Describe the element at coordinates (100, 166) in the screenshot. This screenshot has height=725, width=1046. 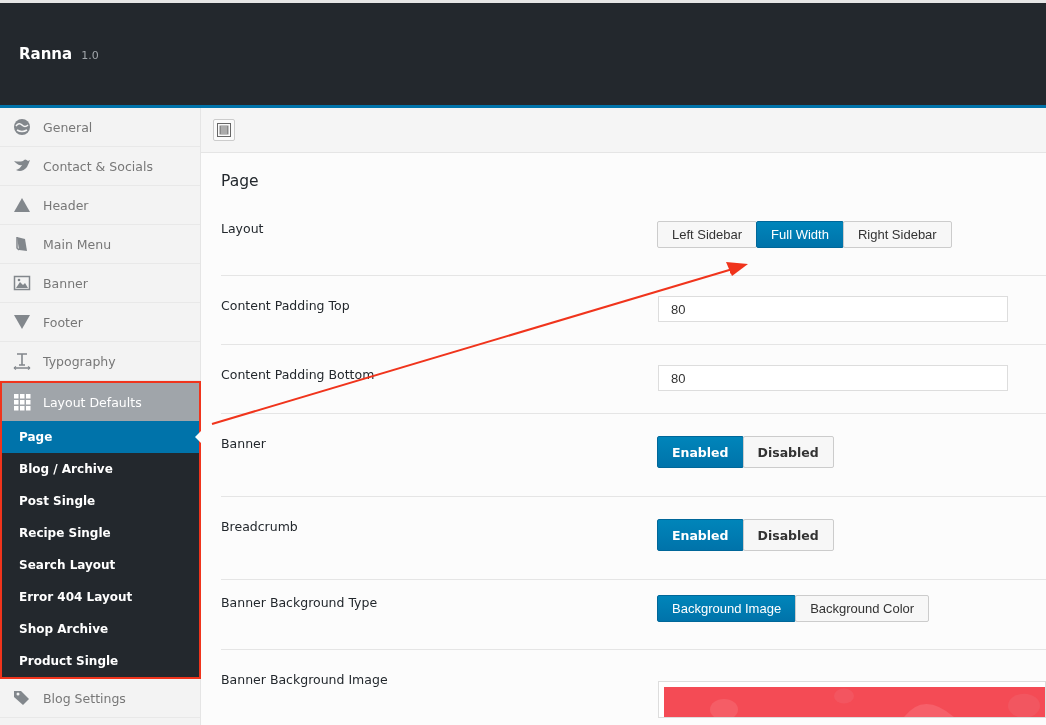
I see `sidebar-item: Contact & Socials` at that location.